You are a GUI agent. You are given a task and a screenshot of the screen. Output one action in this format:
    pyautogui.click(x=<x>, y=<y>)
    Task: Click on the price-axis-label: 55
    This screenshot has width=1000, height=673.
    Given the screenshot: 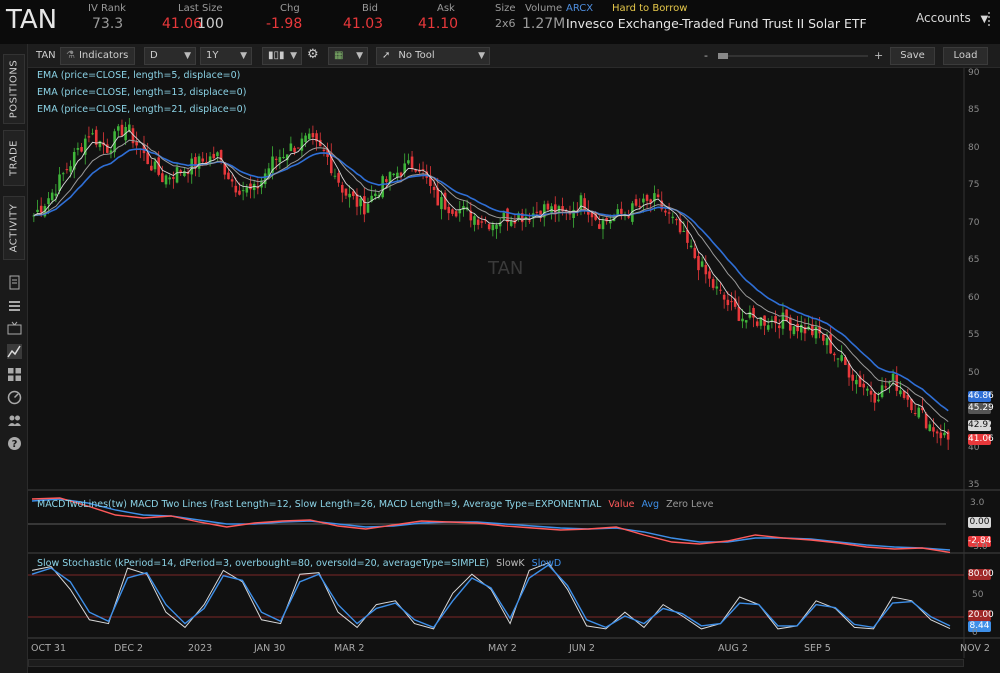 What is the action you would take?
    pyautogui.click(x=974, y=335)
    